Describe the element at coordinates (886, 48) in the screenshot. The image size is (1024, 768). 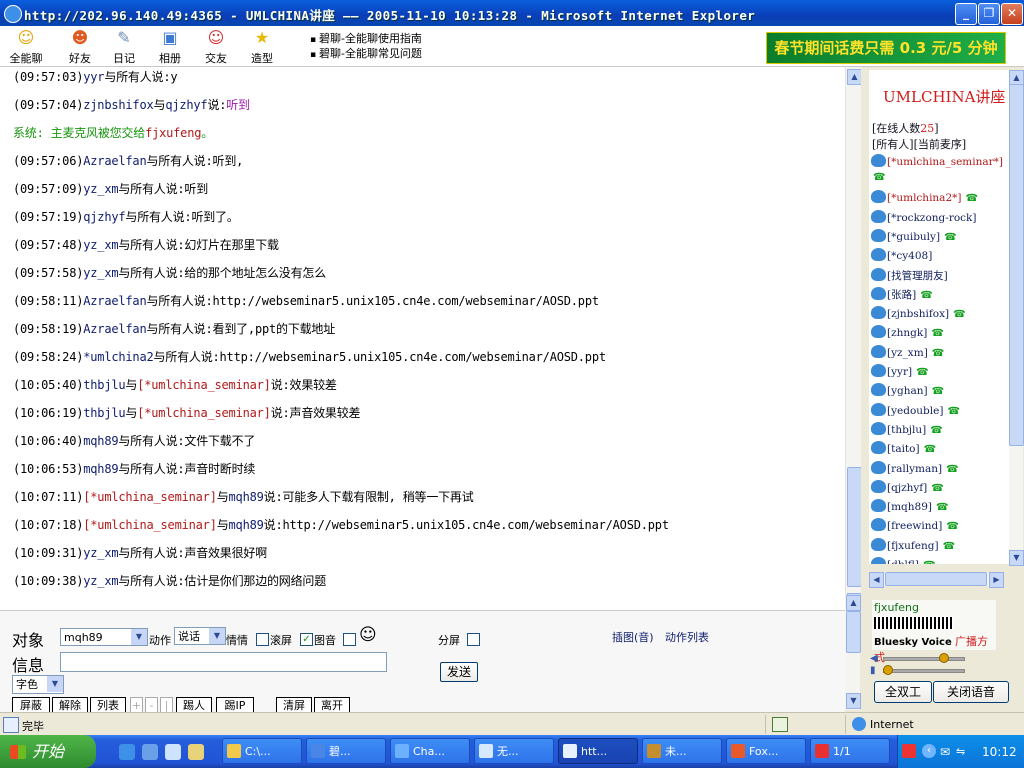
I see `ad-banner: 春节期间话费只需 0.3 元/5 分钟` at that location.